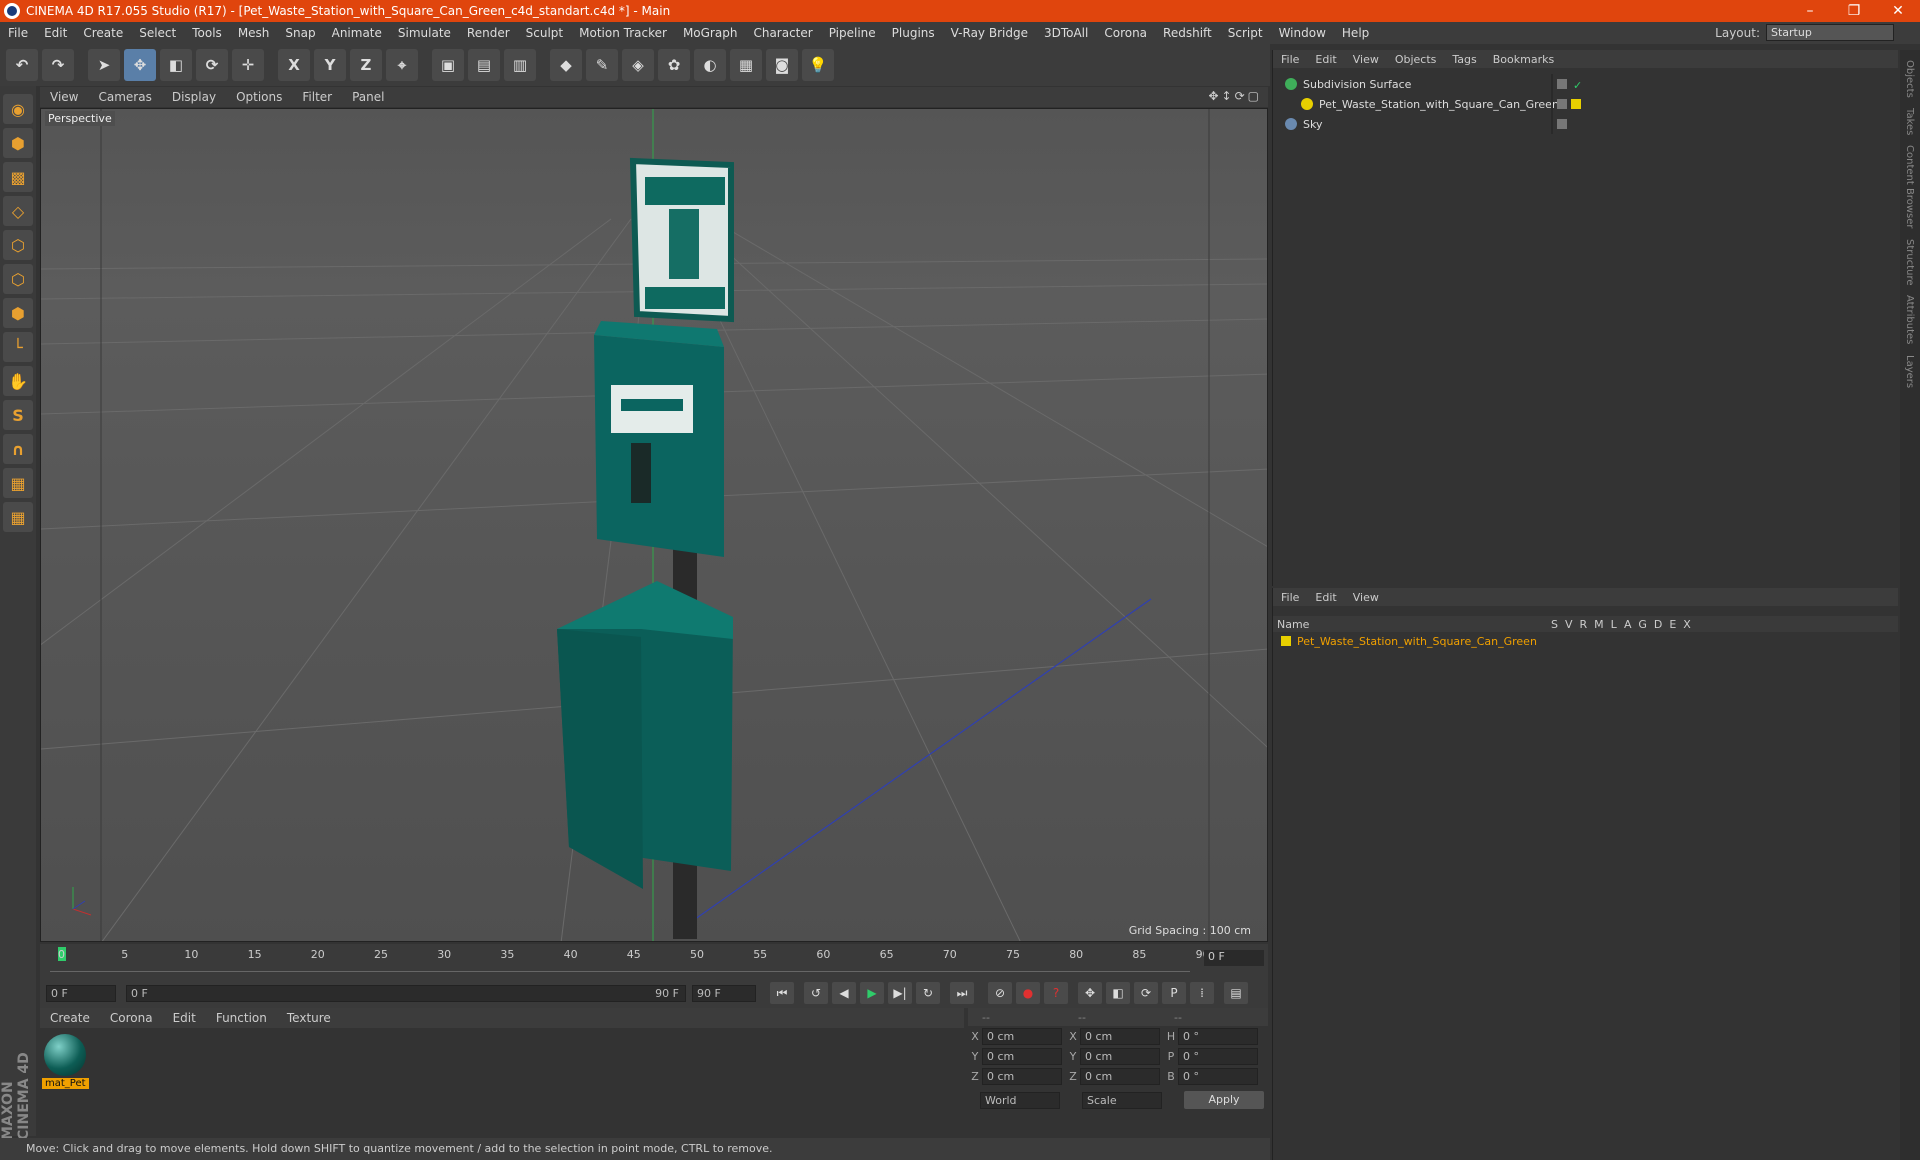 This screenshot has height=1160, width=1920. What do you see at coordinates (140, 65) in the screenshot?
I see `move-tool-button: ✥` at bounding box center [140, 65].